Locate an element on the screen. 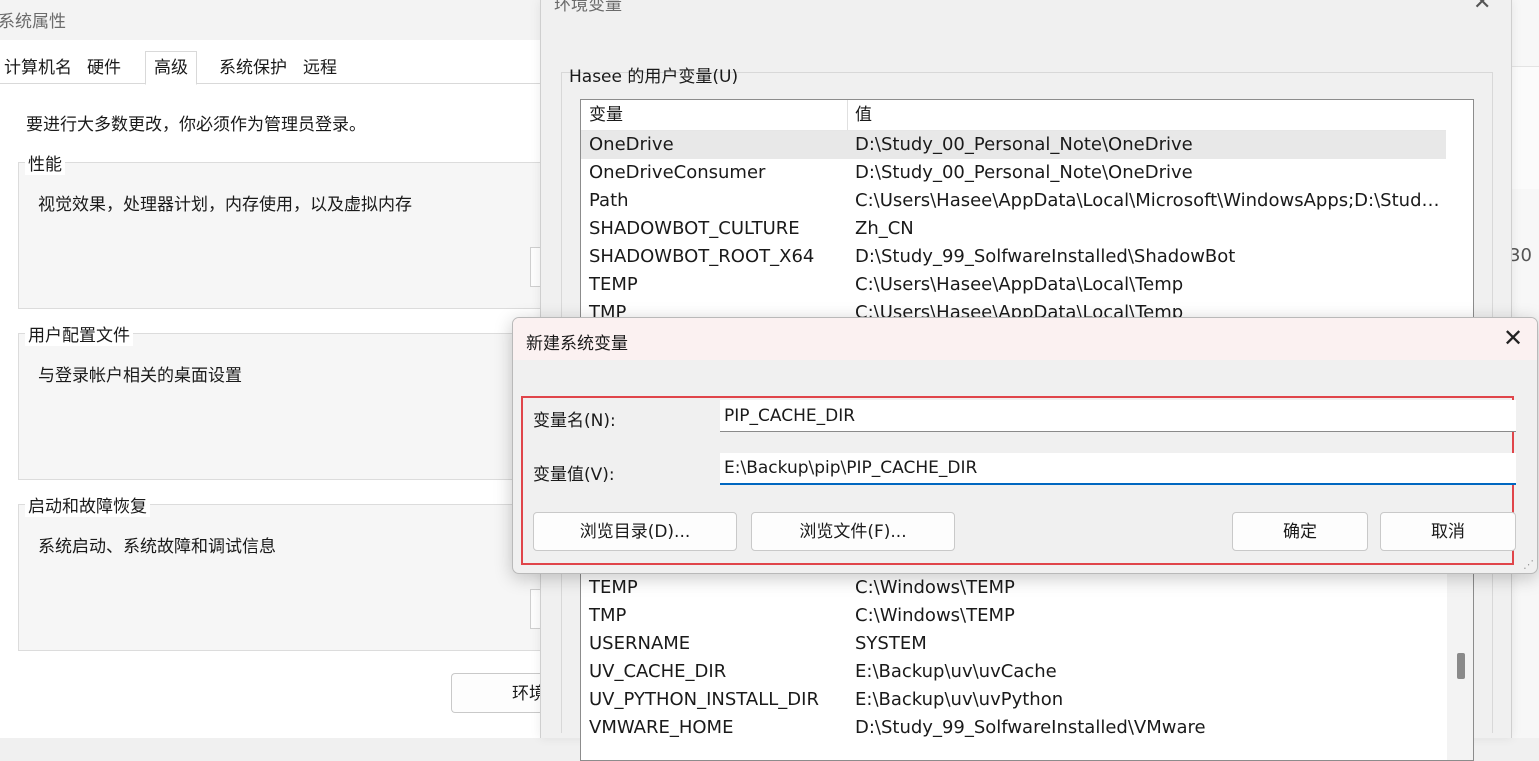  admin-notice: 要进行大多数更改，你必须作为管理员登录。 is located at coordinates (196, 125).